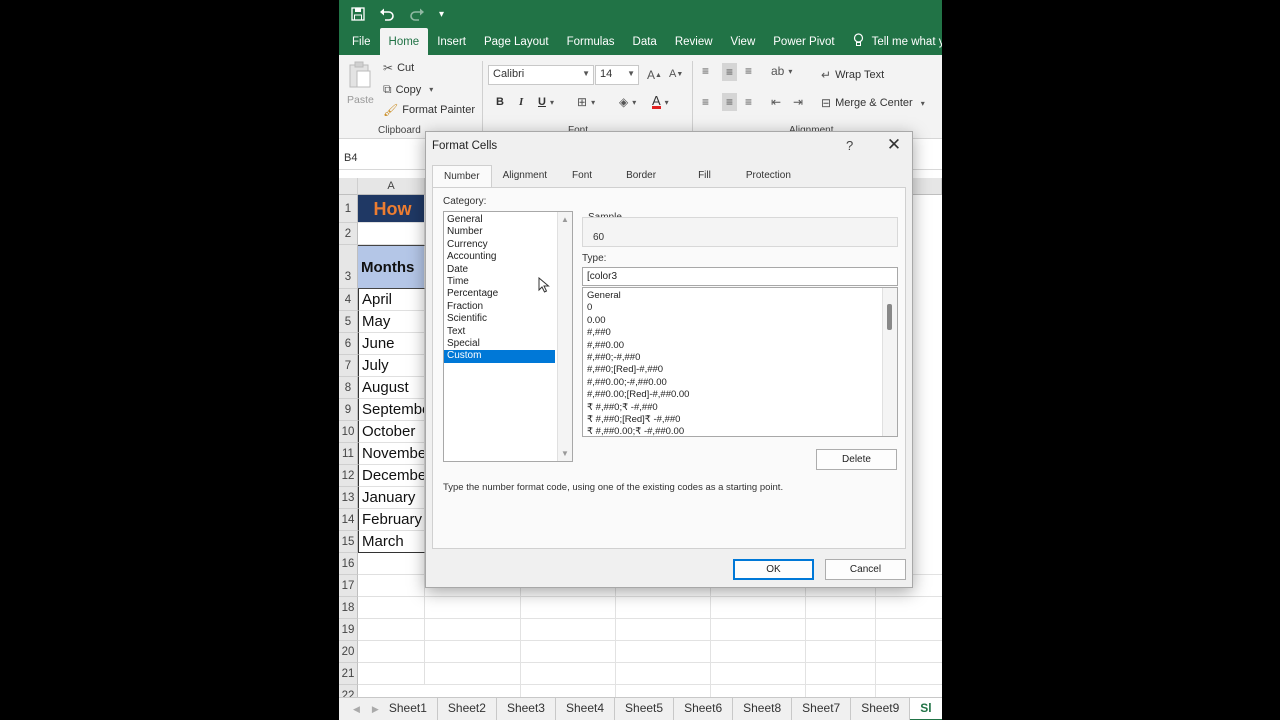 This screenshot has width=1280, height=720. I want to click on scroll-right-icon: ▶, so click(375, 709).